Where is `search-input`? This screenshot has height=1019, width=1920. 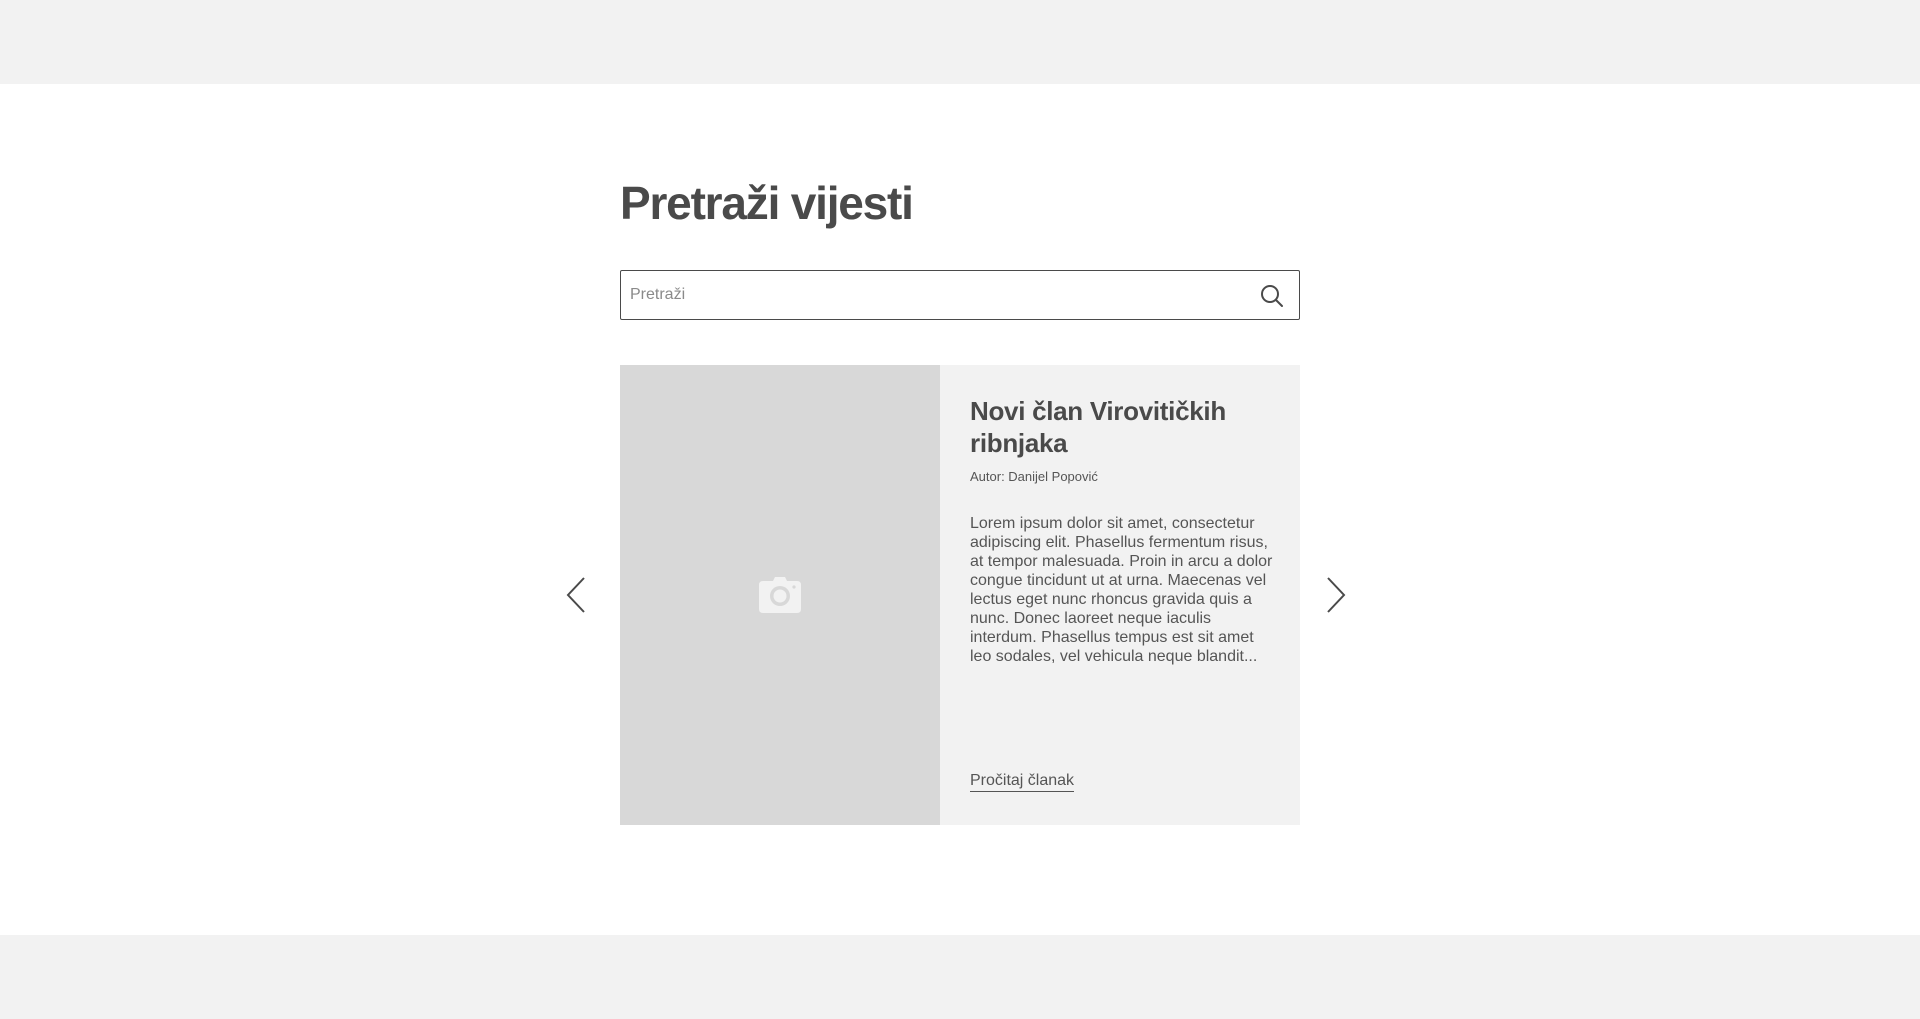
search-input is located at coordinates (925, 294).